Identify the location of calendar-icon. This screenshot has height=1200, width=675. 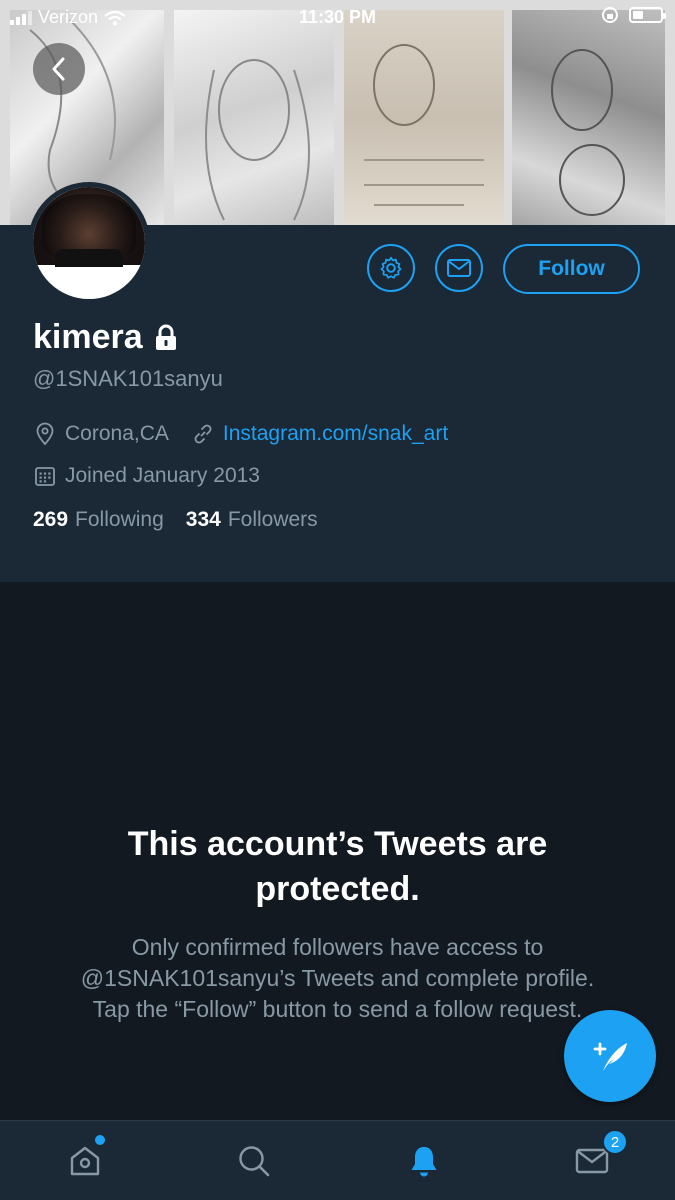
(45, 476).